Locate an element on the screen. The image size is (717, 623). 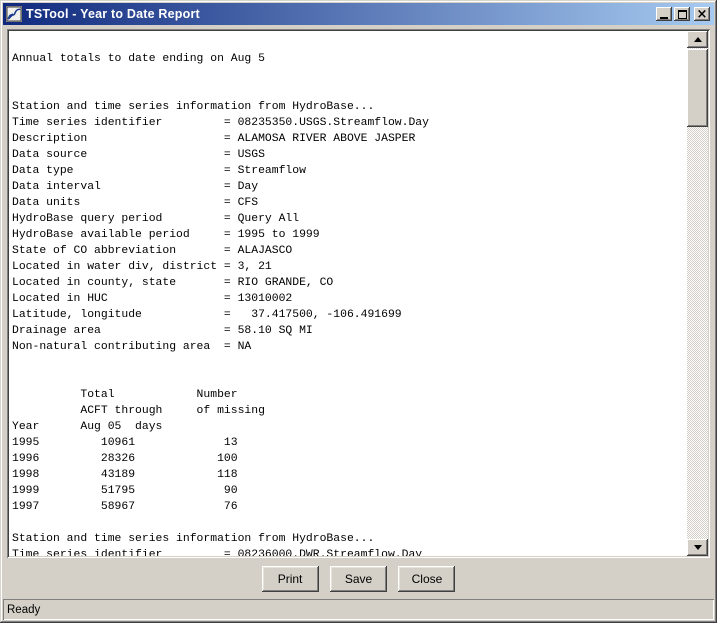
window-controls: × is located at coordinates (683, 14).